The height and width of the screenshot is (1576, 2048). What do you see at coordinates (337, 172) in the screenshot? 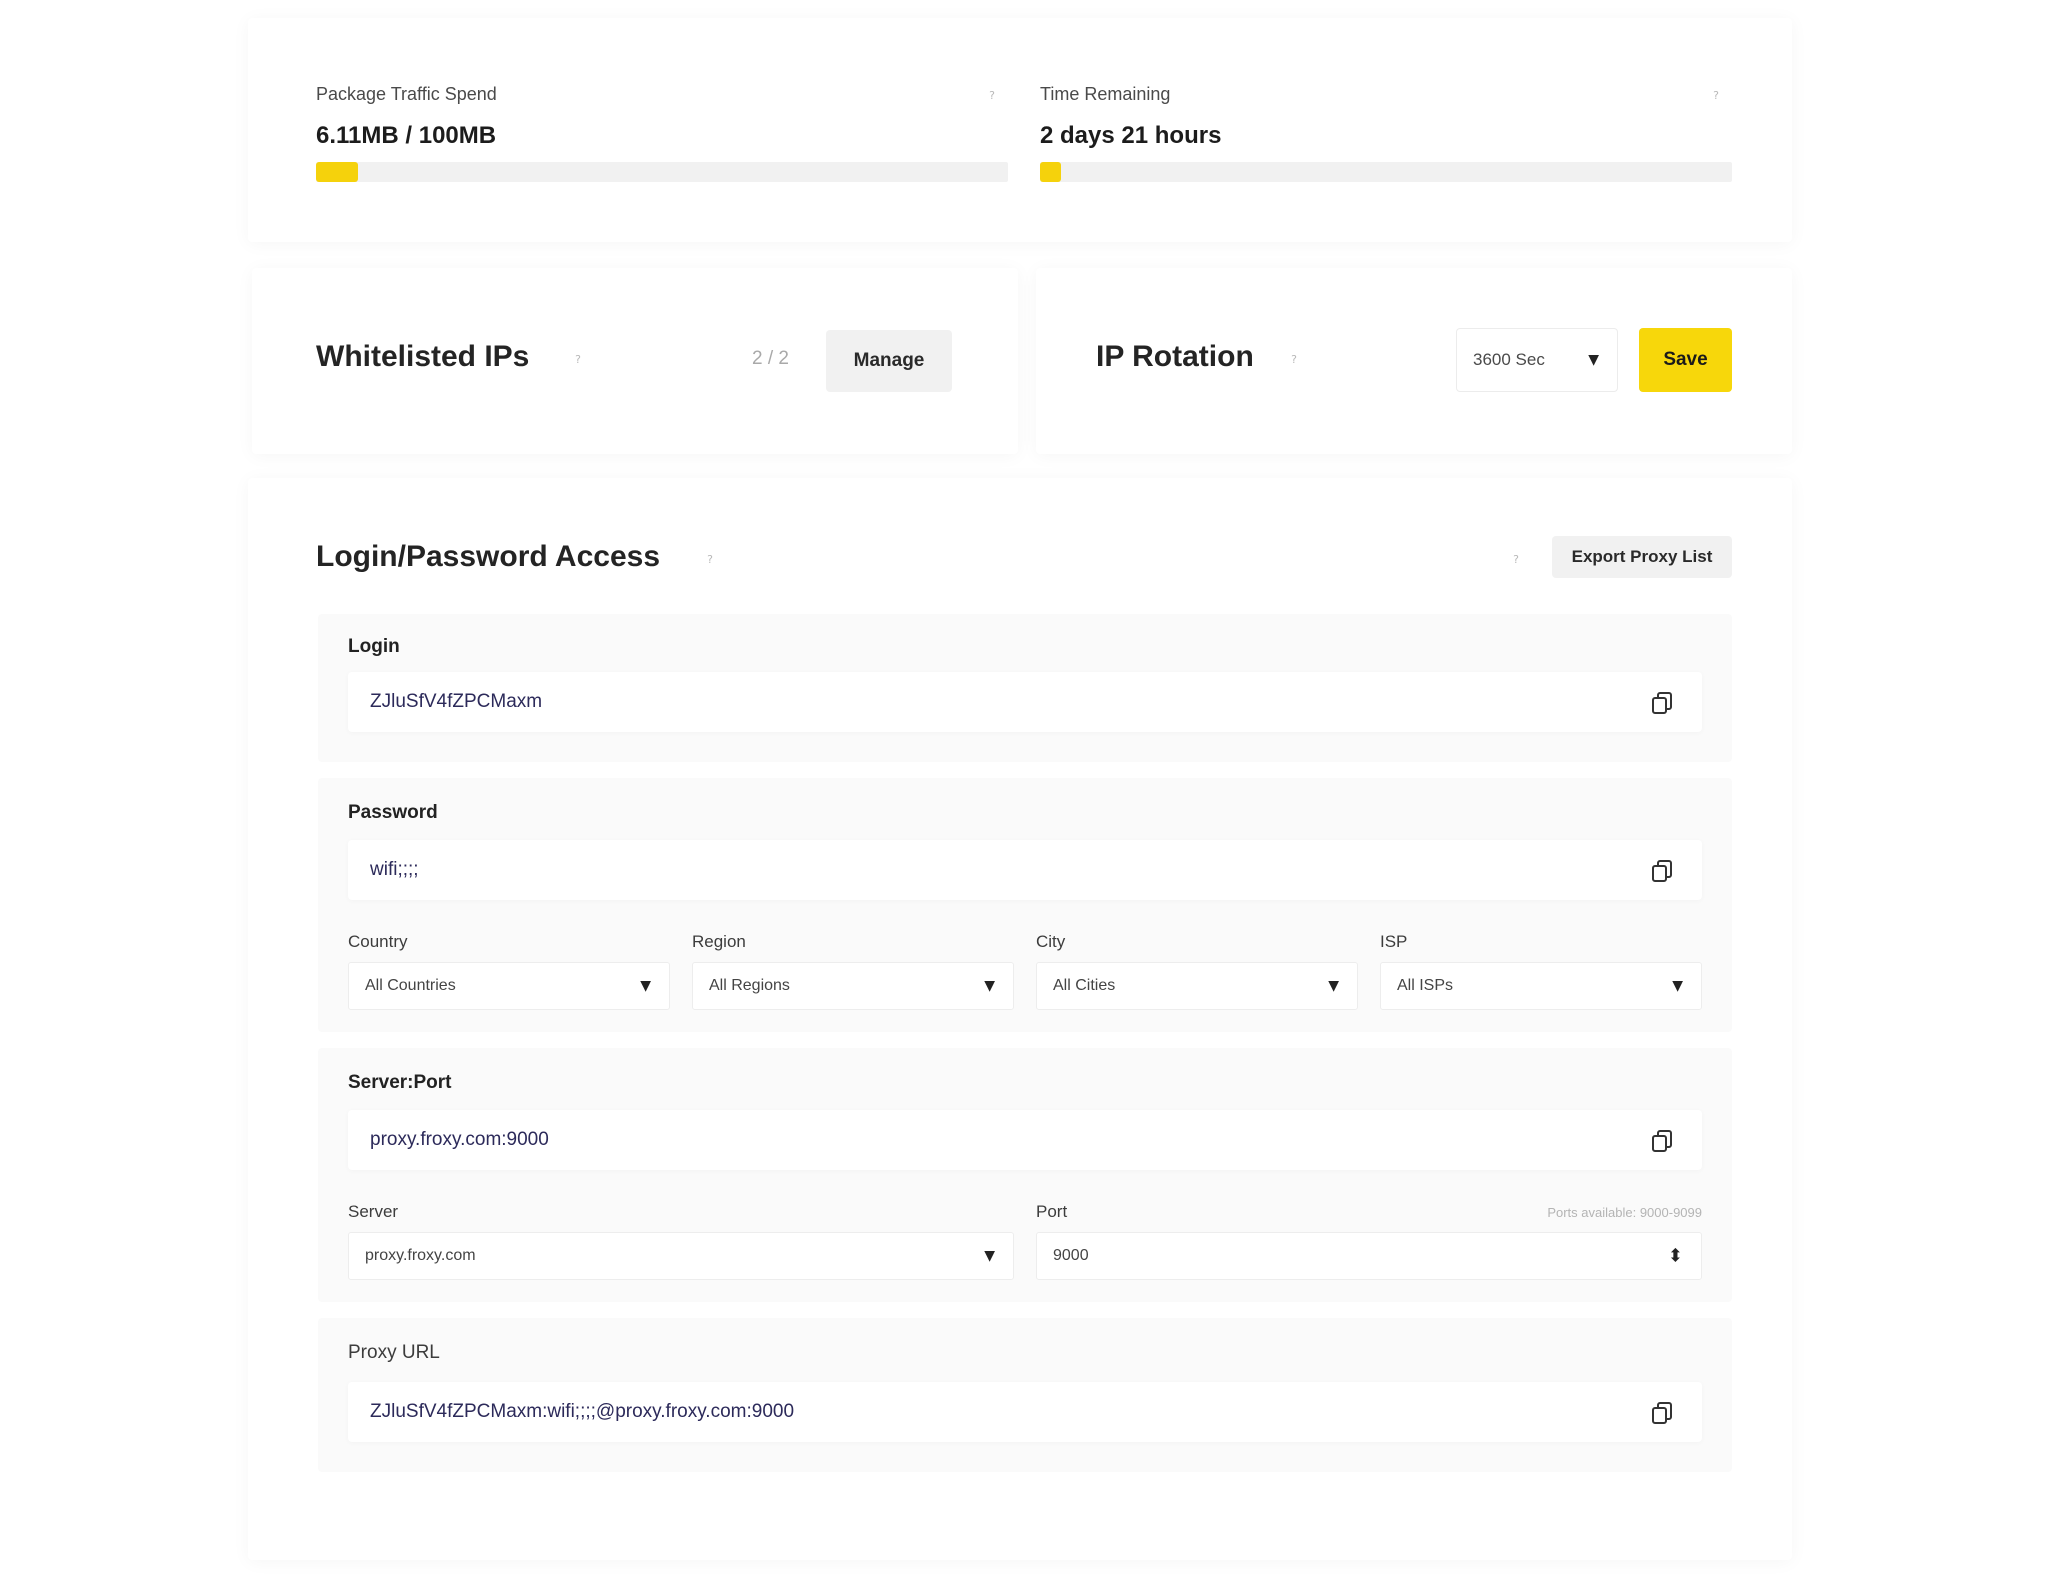
I see `traffic-progress-fill` at bounding box center [337, 172].